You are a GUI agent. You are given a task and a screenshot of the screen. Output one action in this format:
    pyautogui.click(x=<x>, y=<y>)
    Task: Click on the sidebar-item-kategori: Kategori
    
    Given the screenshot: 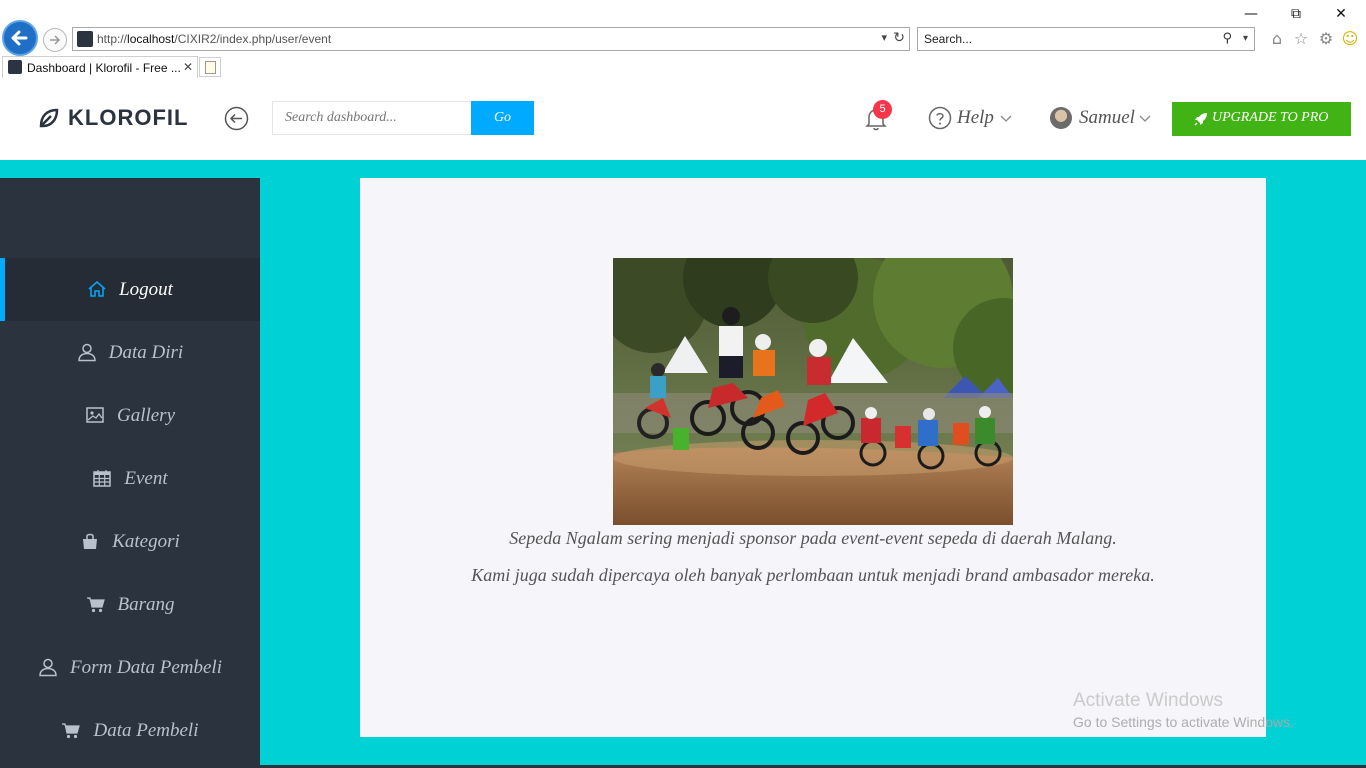 What is the action you would take?
    pyautogui.click(x=130, y=541)
    